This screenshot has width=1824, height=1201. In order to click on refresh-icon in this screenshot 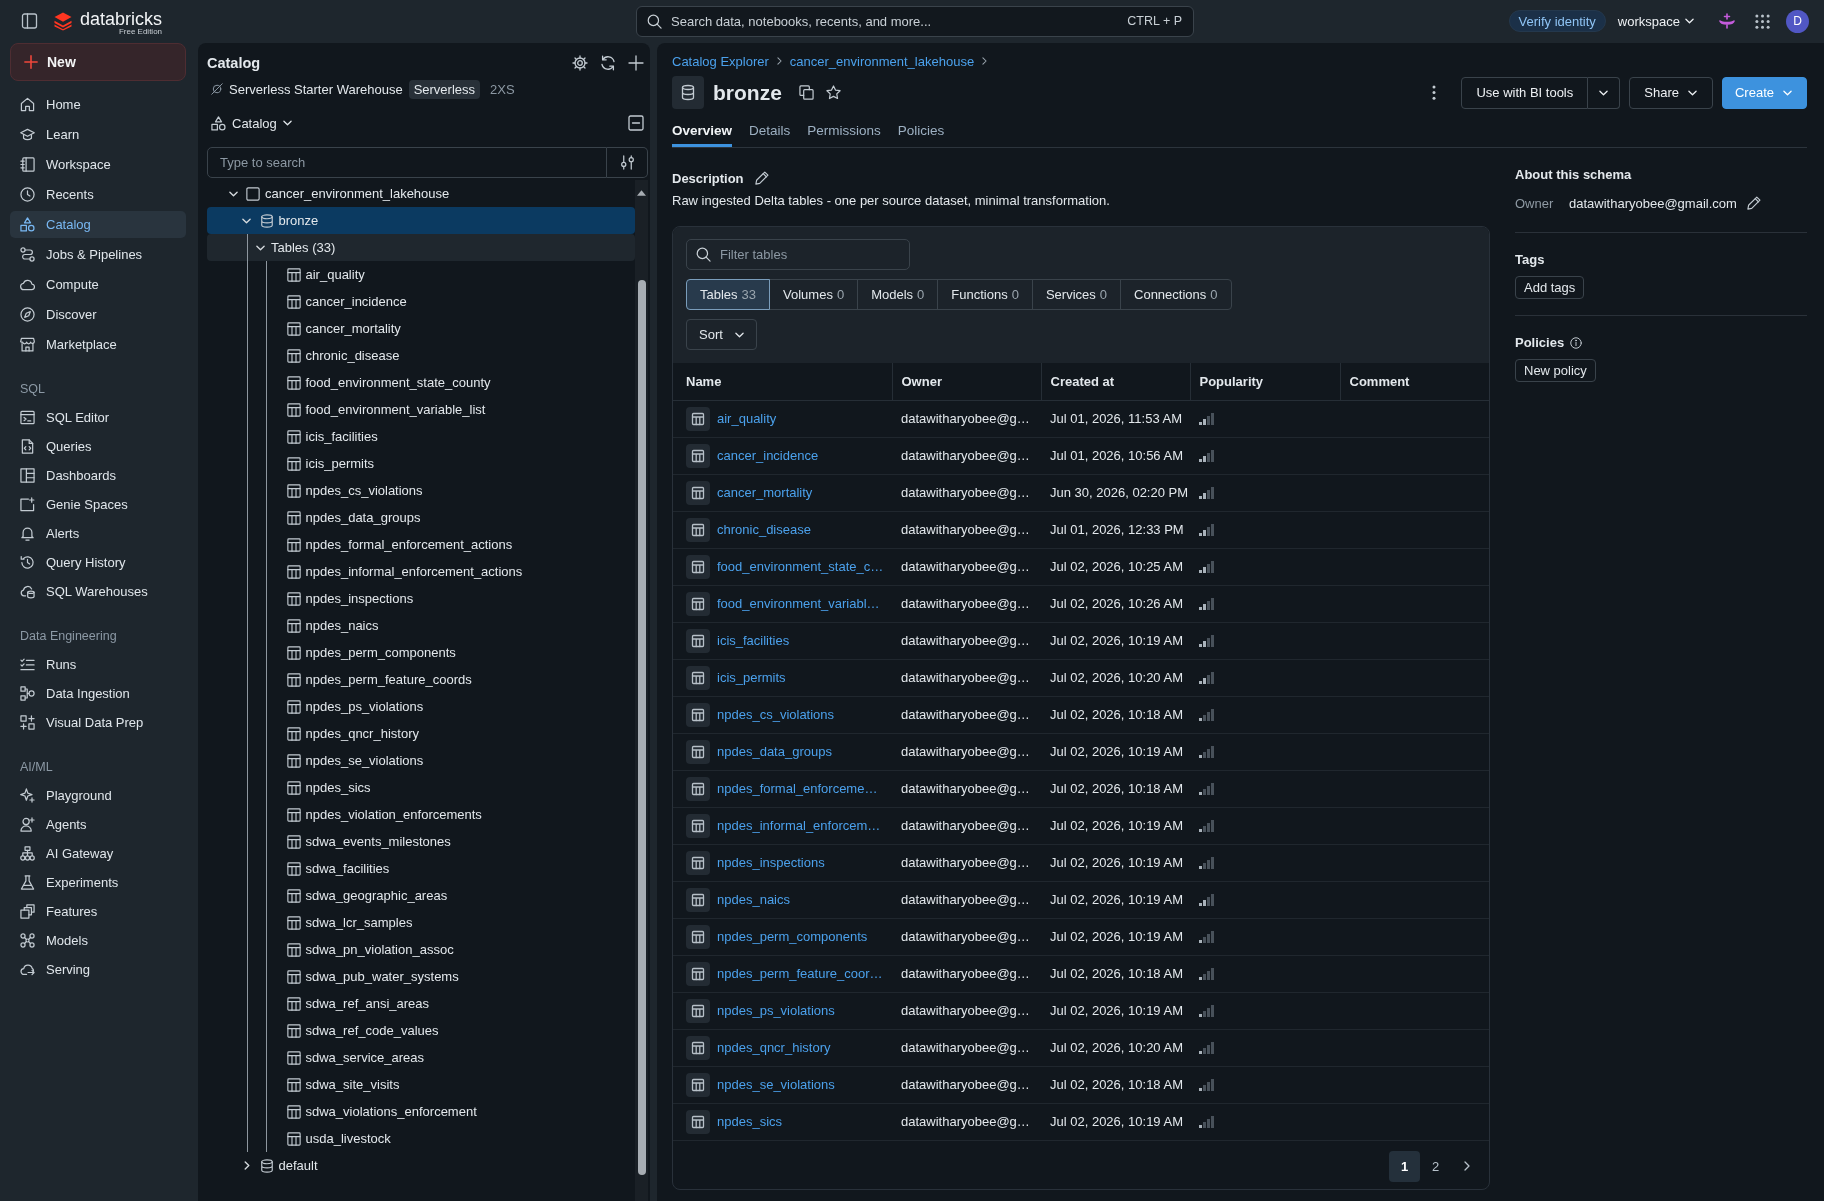, I will do `click(608, 63)`.